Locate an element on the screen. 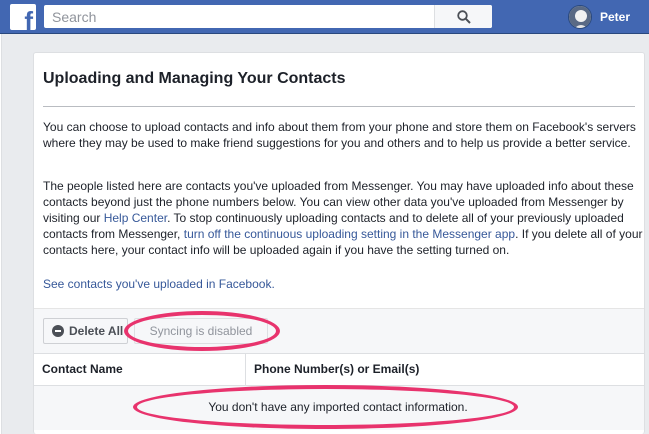  facebook-logo-glyph: f is located at coordinates (28, 18).